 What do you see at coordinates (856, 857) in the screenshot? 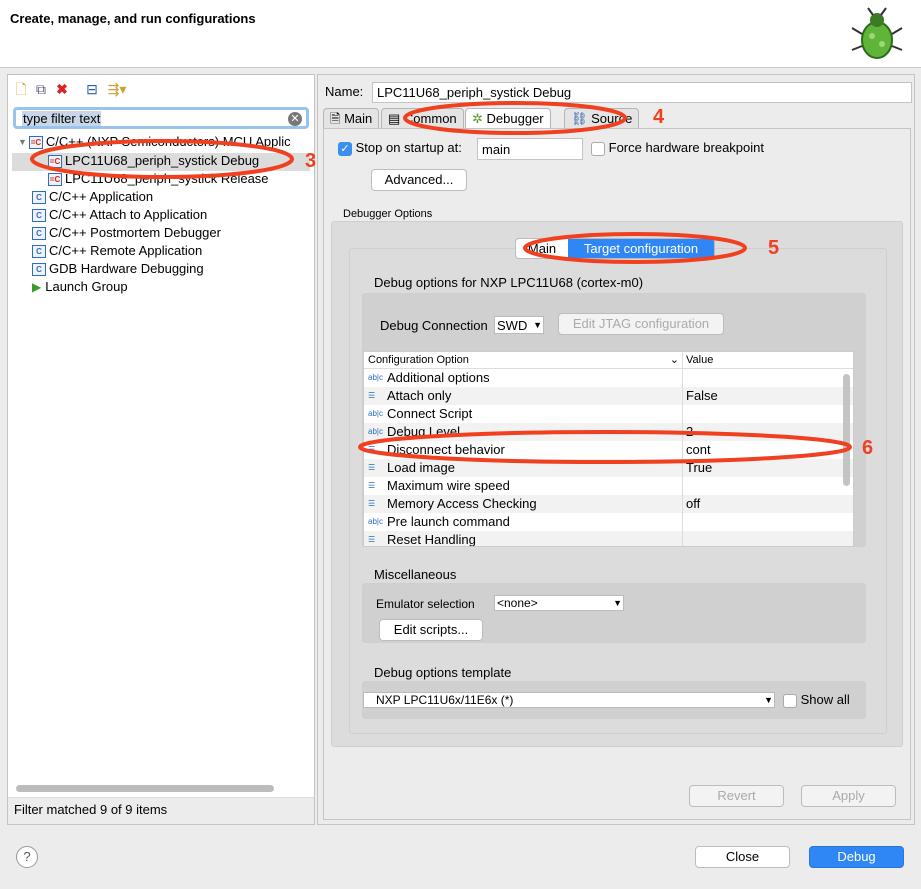
I see `debug-button: Debug` at bounding box center [856, 857].